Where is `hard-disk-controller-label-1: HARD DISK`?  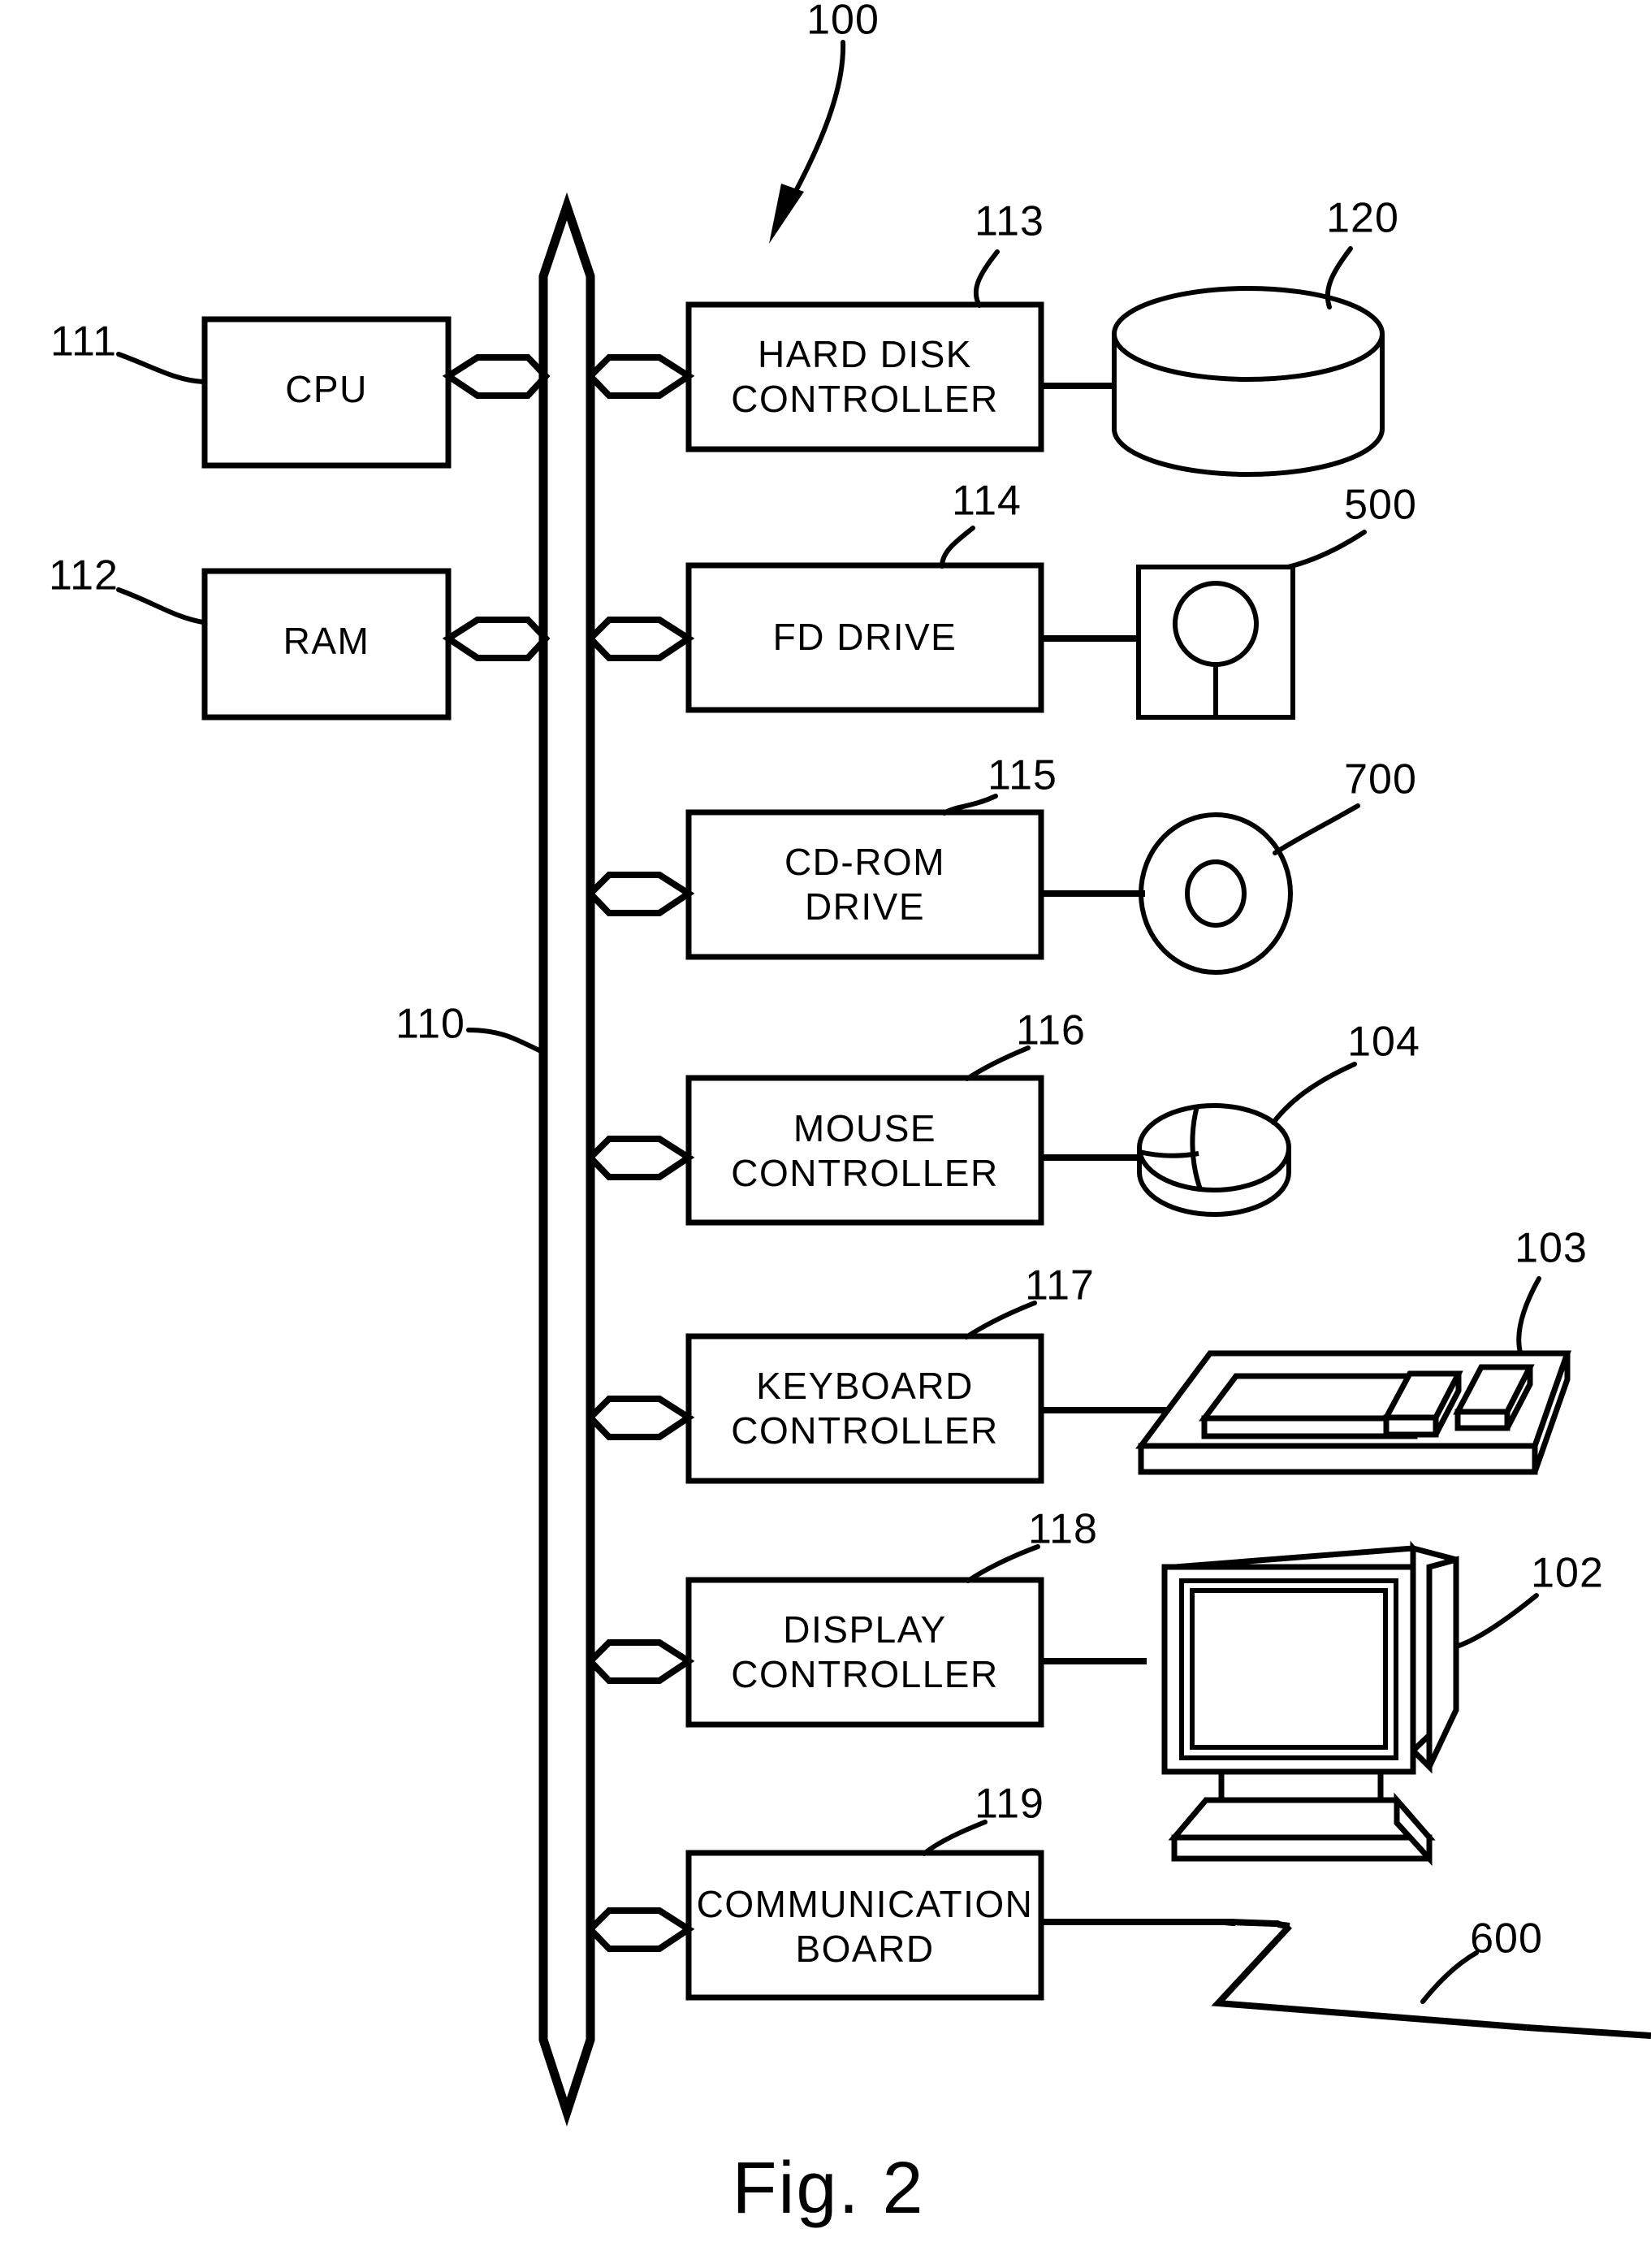 hard-disk-controller-label-1: HARD DISK is located at coordinates (865, 354).